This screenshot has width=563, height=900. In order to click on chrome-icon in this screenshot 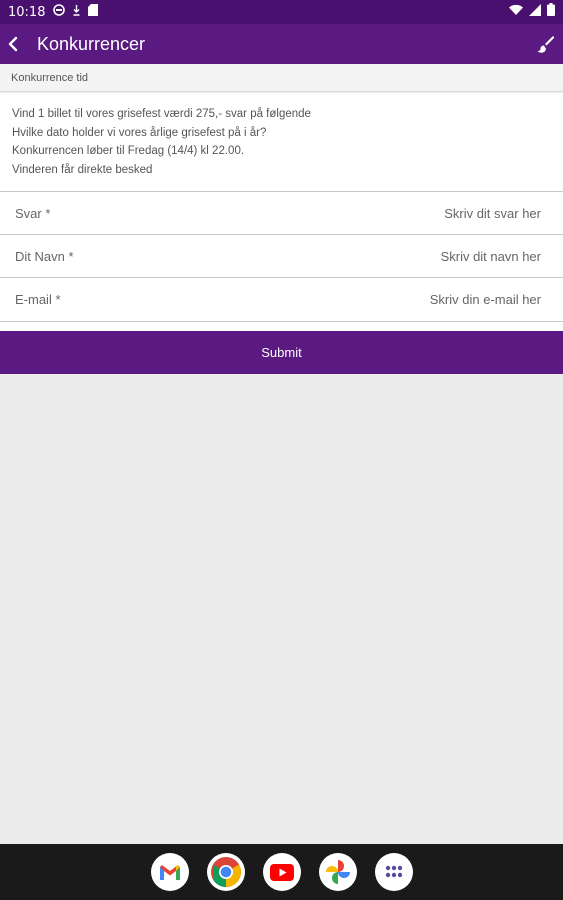, I will do `click(225, 872)`.